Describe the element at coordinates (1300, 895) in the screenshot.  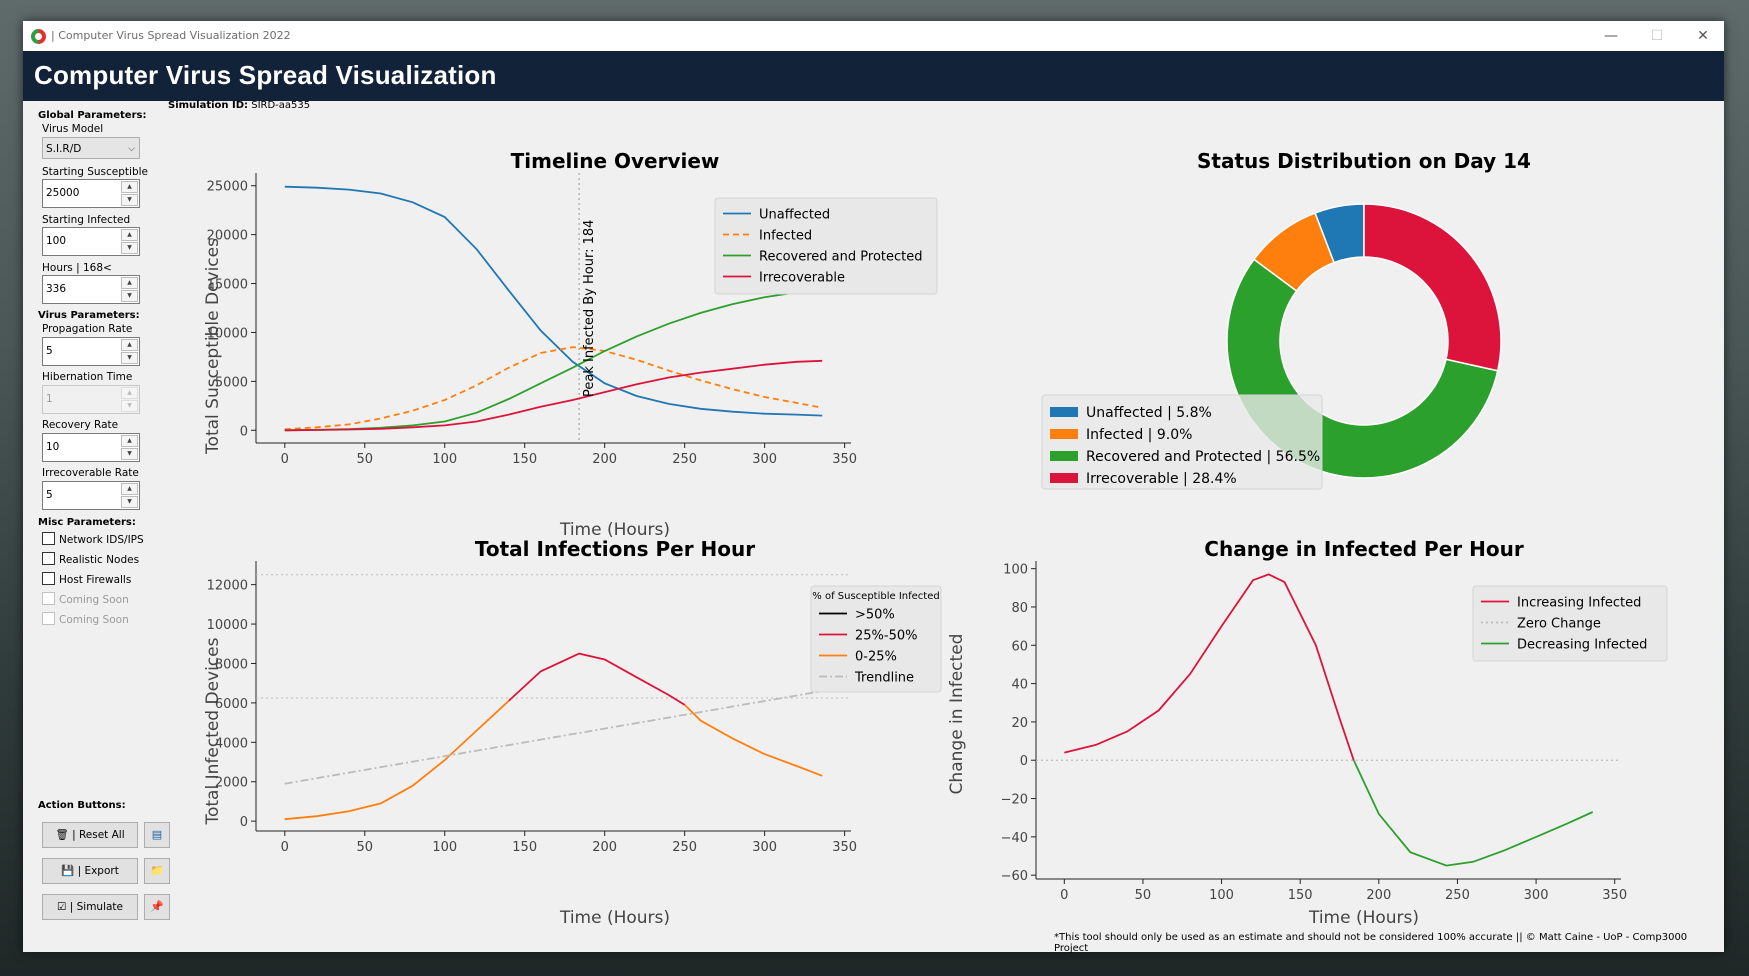
I see `x-tick-label: 150` at that location.